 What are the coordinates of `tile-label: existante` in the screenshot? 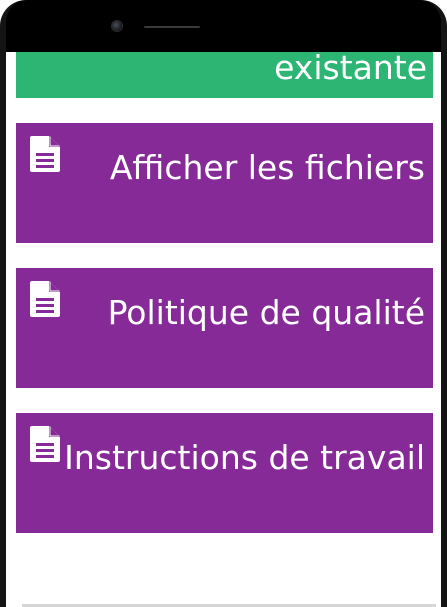 It's located at (350, 69).